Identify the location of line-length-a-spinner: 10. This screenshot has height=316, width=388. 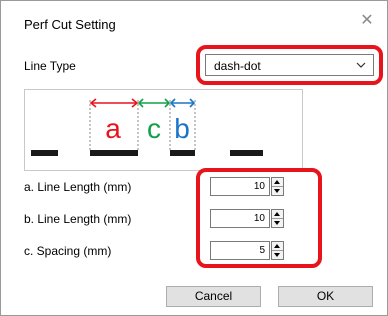
(247, 186).